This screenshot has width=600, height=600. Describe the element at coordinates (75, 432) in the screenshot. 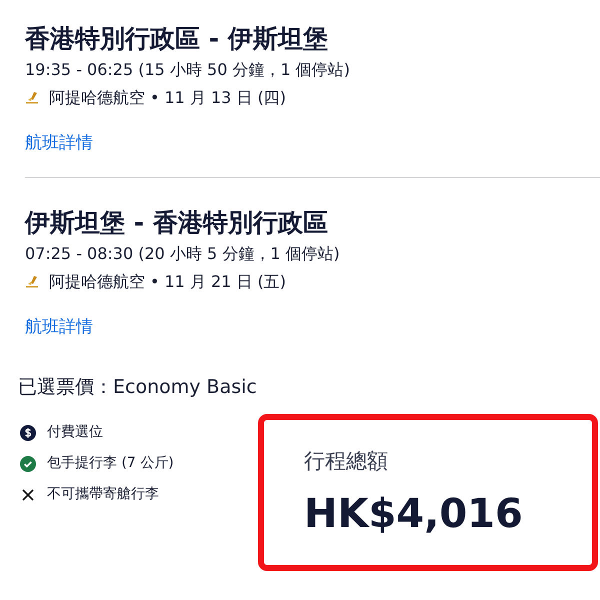

I see `feature-text: 付費選位` at that location.